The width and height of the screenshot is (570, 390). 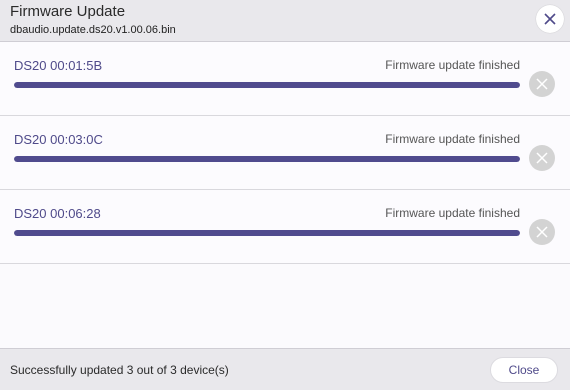 I want to click on firmware-filename: dbaudio.update.ds20.v1.00.06.bin, so click(x=93, y=30).